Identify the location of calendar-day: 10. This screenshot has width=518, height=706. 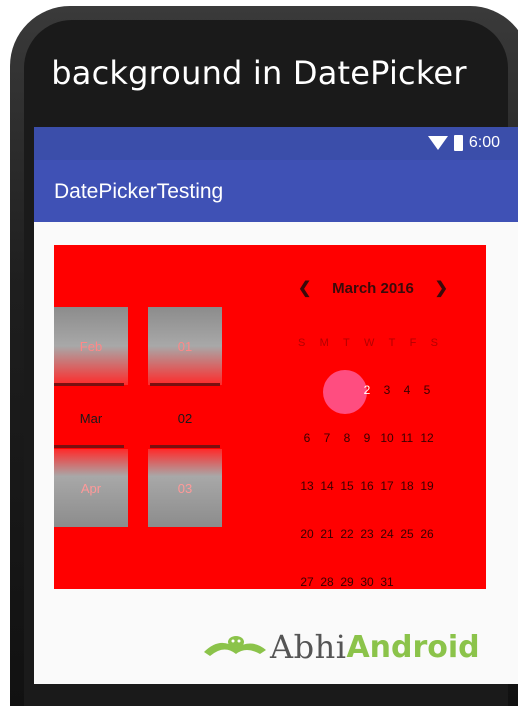
(387, 438).